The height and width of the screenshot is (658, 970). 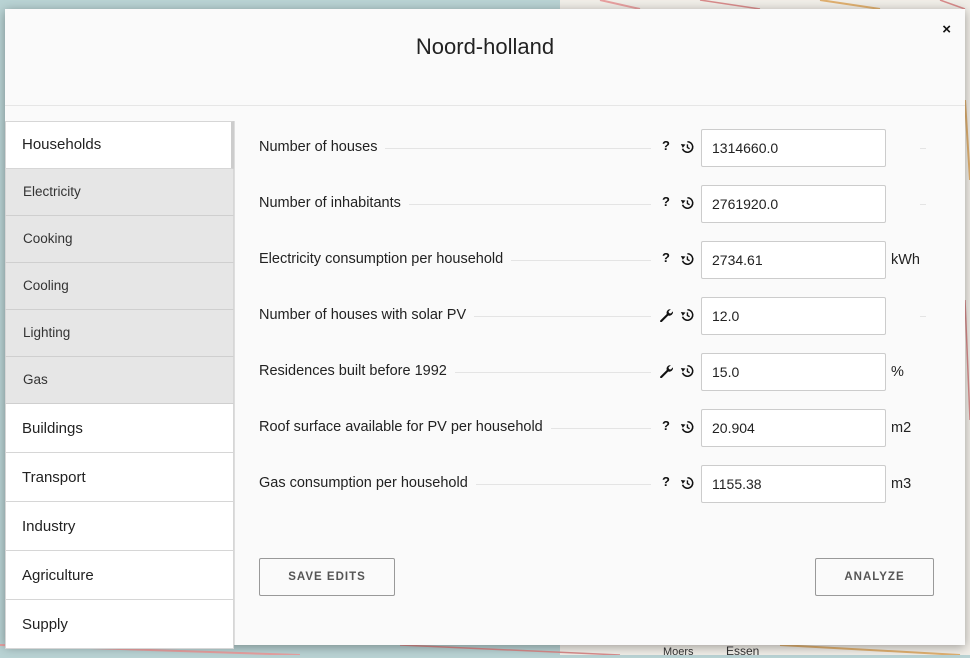 I want to click on map-label-moers: Moers, so click(x=678, y=652).